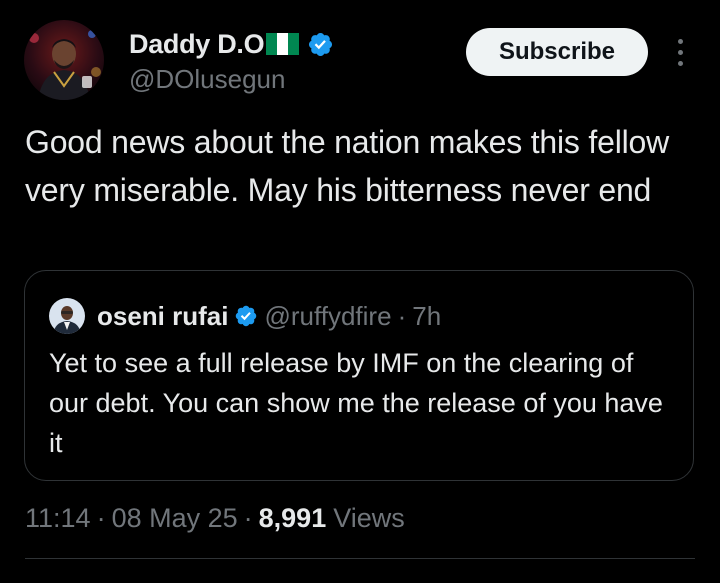 This screenshot has width=720, height=583. What do you see at coordinates (58, 518) in the screenshot?
I see `tweet-time: 11:14` at bounding box center [58, 518].